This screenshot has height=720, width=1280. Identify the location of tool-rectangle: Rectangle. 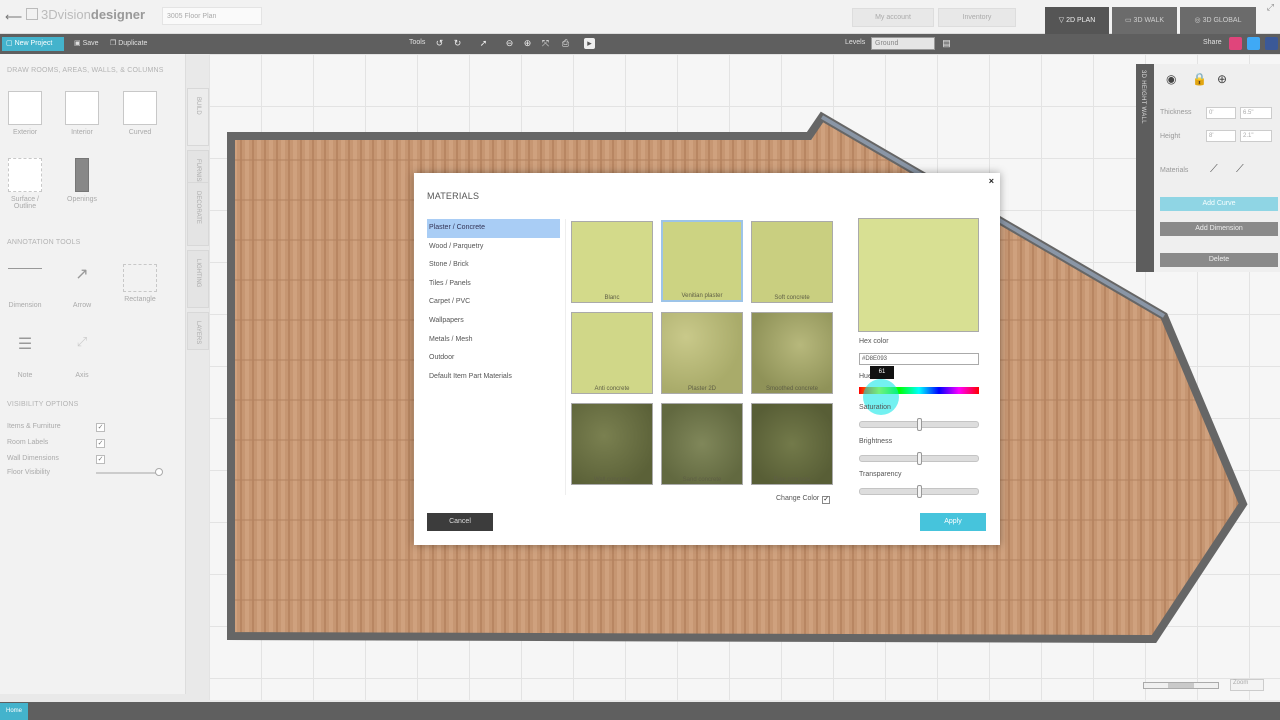
(140, 283).